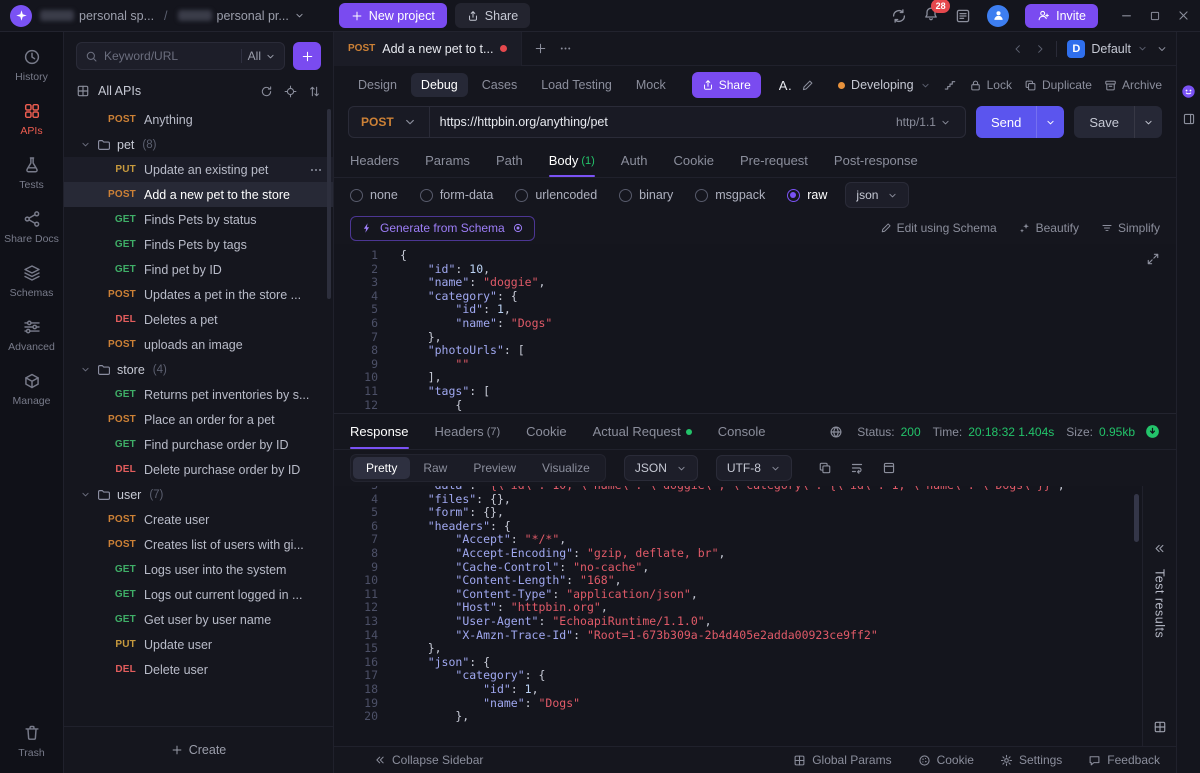  Describe the element at coordinates (198, 119) in the screenshot. I see `tree-item: POST Anything` at that location.